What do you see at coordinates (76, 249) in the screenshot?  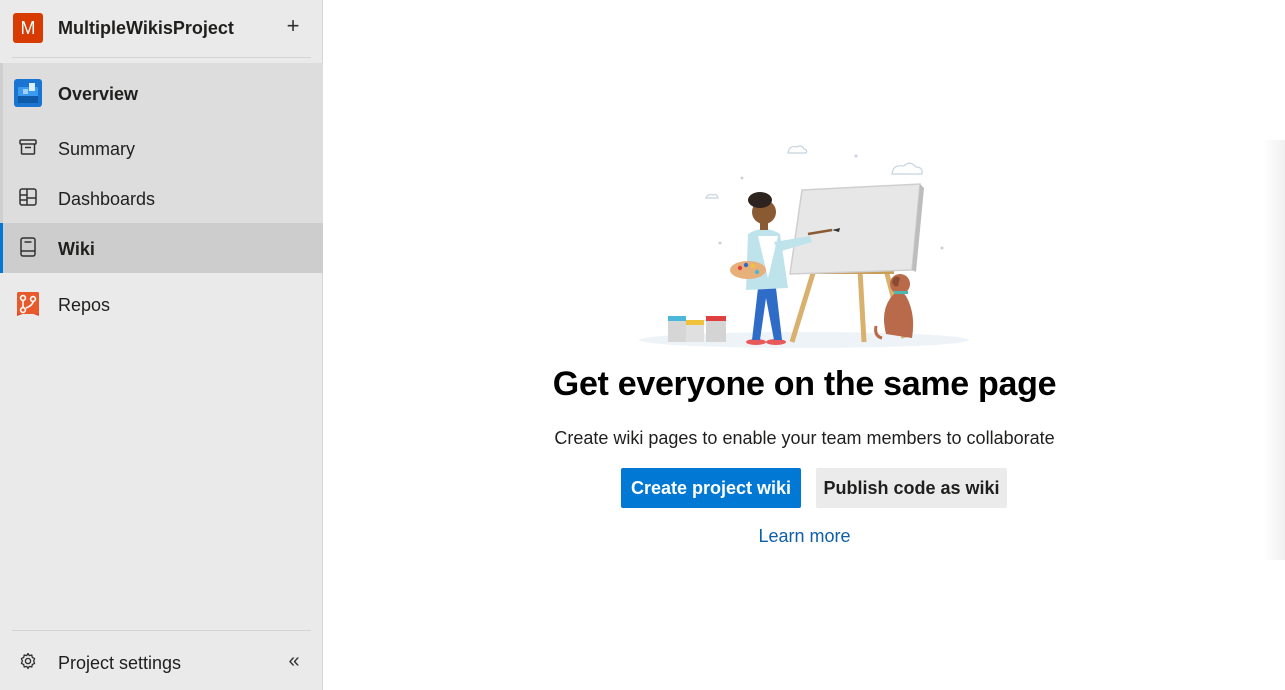 I see `sidebar-item-label: Wiki` at bounding box center [76, 249].